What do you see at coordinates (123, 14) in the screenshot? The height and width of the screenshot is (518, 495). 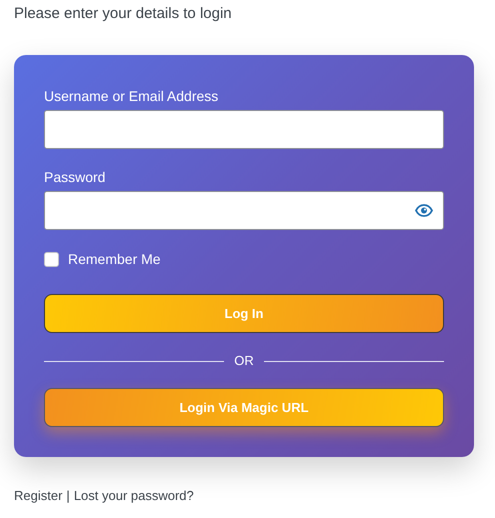 I see `page-heading: Please enter your details to login` at bounding box center [123, 14].